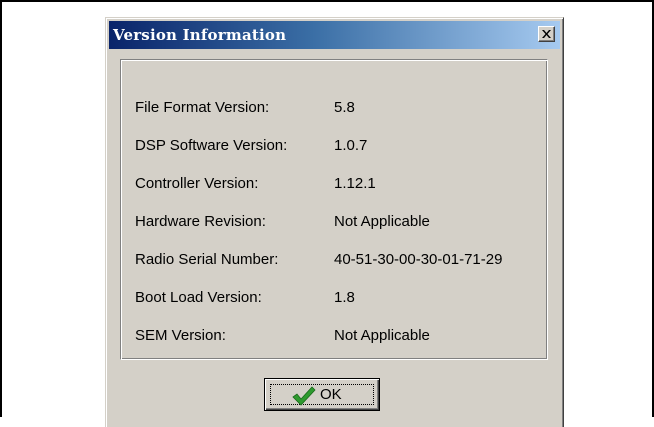 Image resolution: width=654 pixels, height=427 pixels. Describe the element at coordinates (180, 335) in the screenshot. I see `info-label: SEM Version:` at that location.